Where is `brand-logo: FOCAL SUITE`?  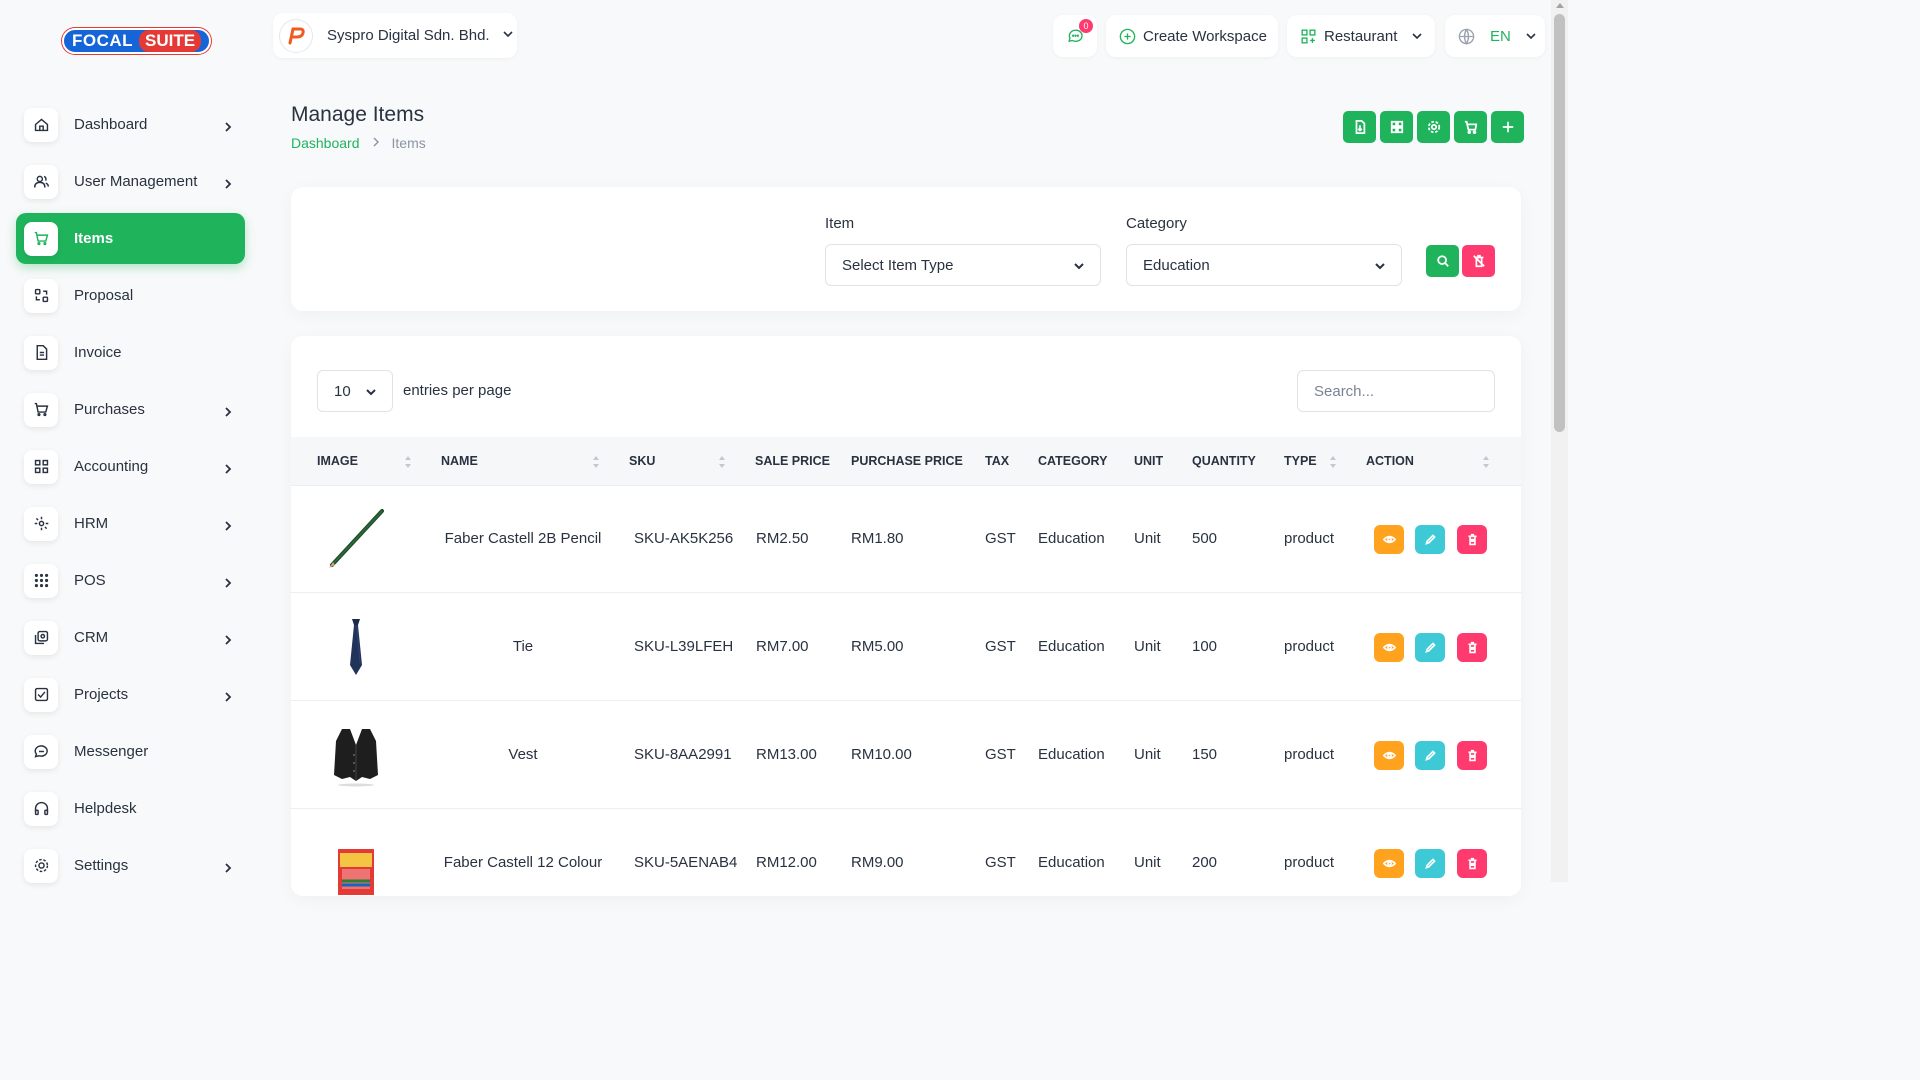 brand-logo: FOCAL SUITE is located at coordinates (137, 41).